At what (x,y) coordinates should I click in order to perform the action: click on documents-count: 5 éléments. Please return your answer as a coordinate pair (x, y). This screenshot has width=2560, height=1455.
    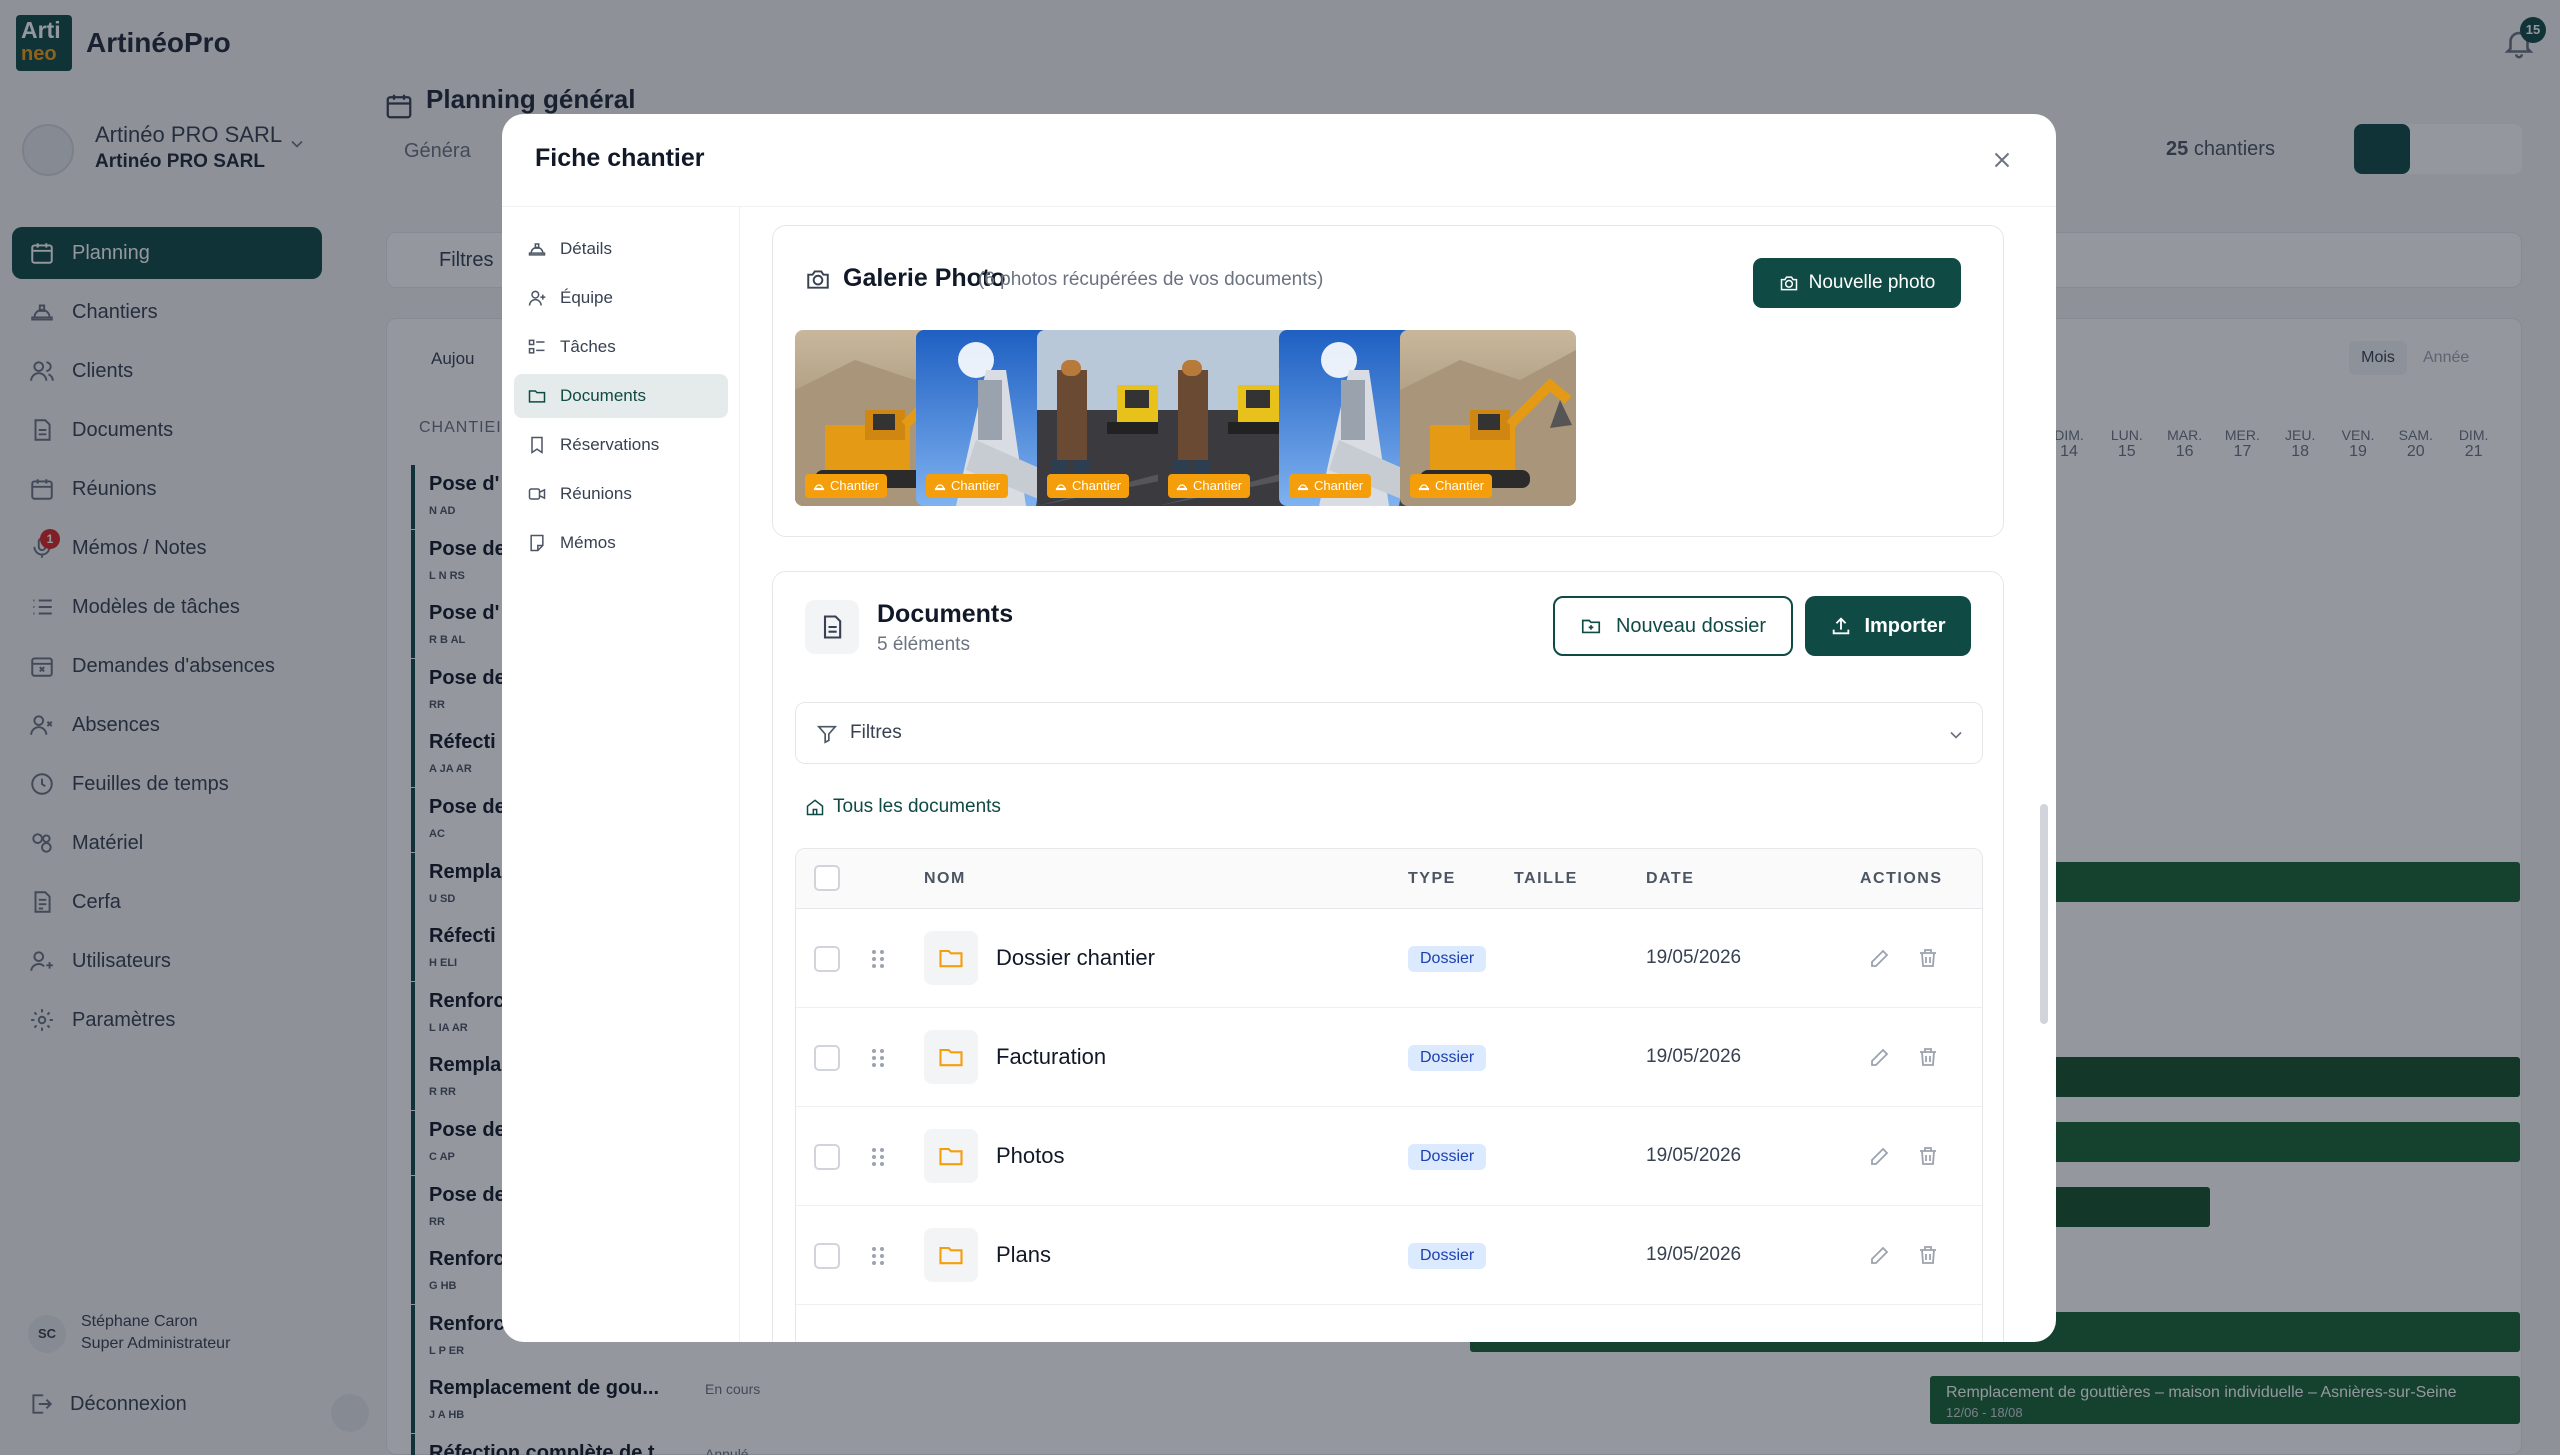
    Looking at the image, I should click on (923, 644).